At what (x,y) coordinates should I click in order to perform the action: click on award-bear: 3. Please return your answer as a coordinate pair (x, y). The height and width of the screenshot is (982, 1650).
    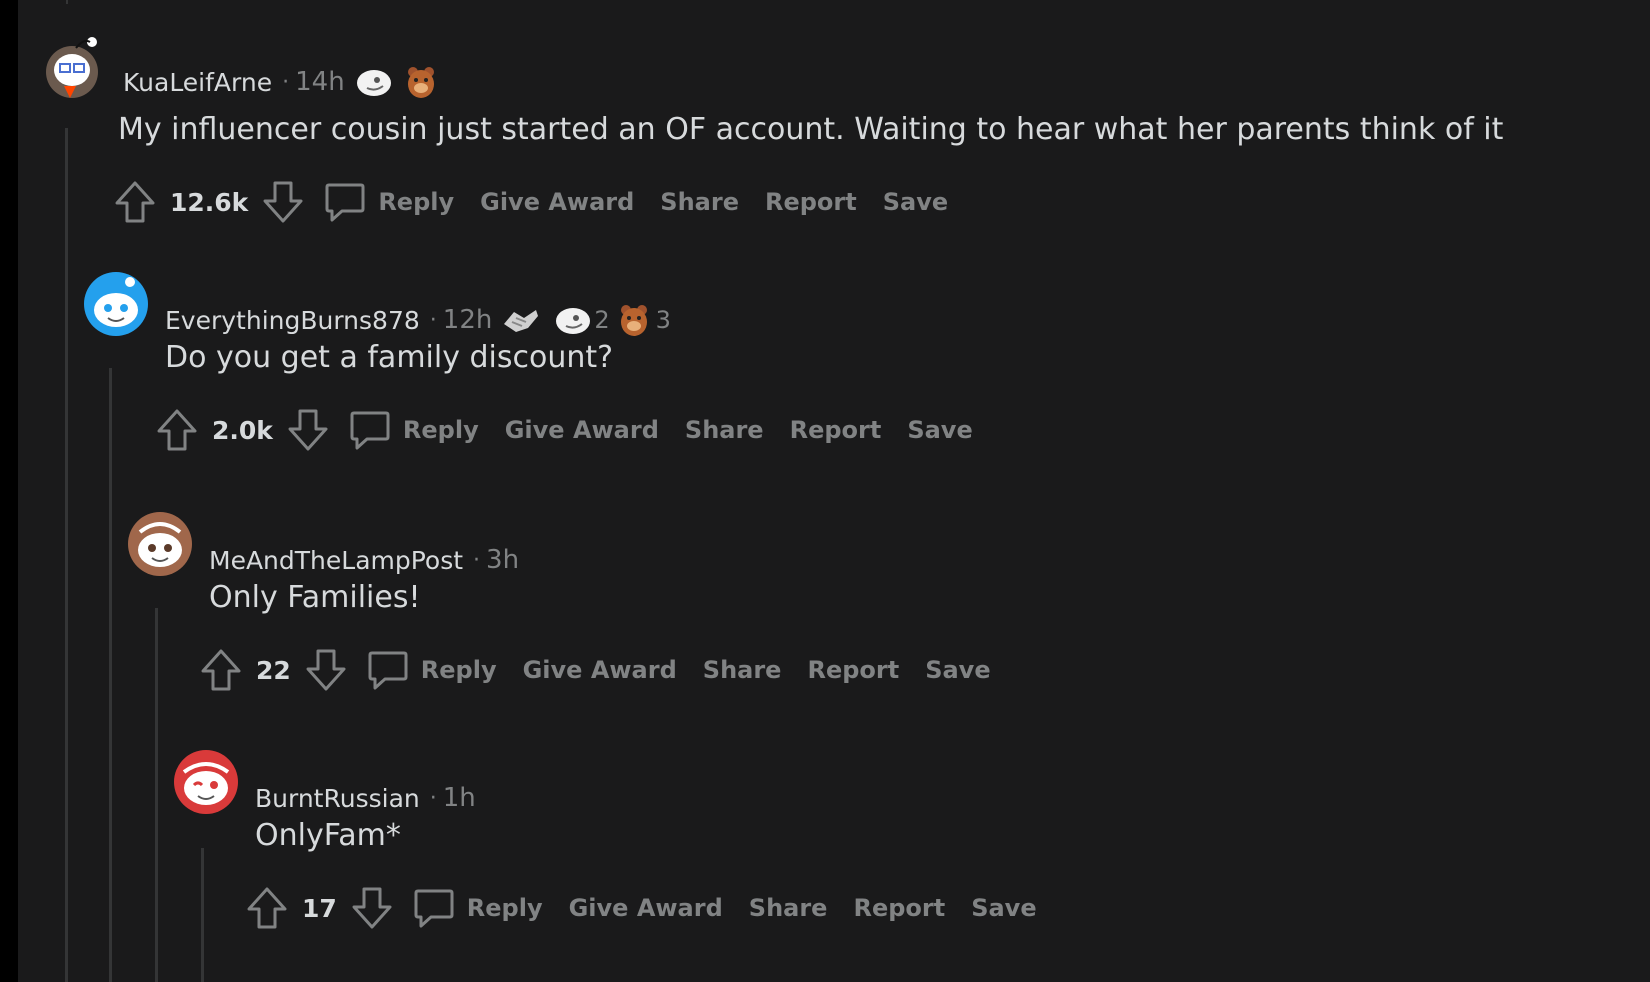
    Looking at the image, I should click on (644, 320).